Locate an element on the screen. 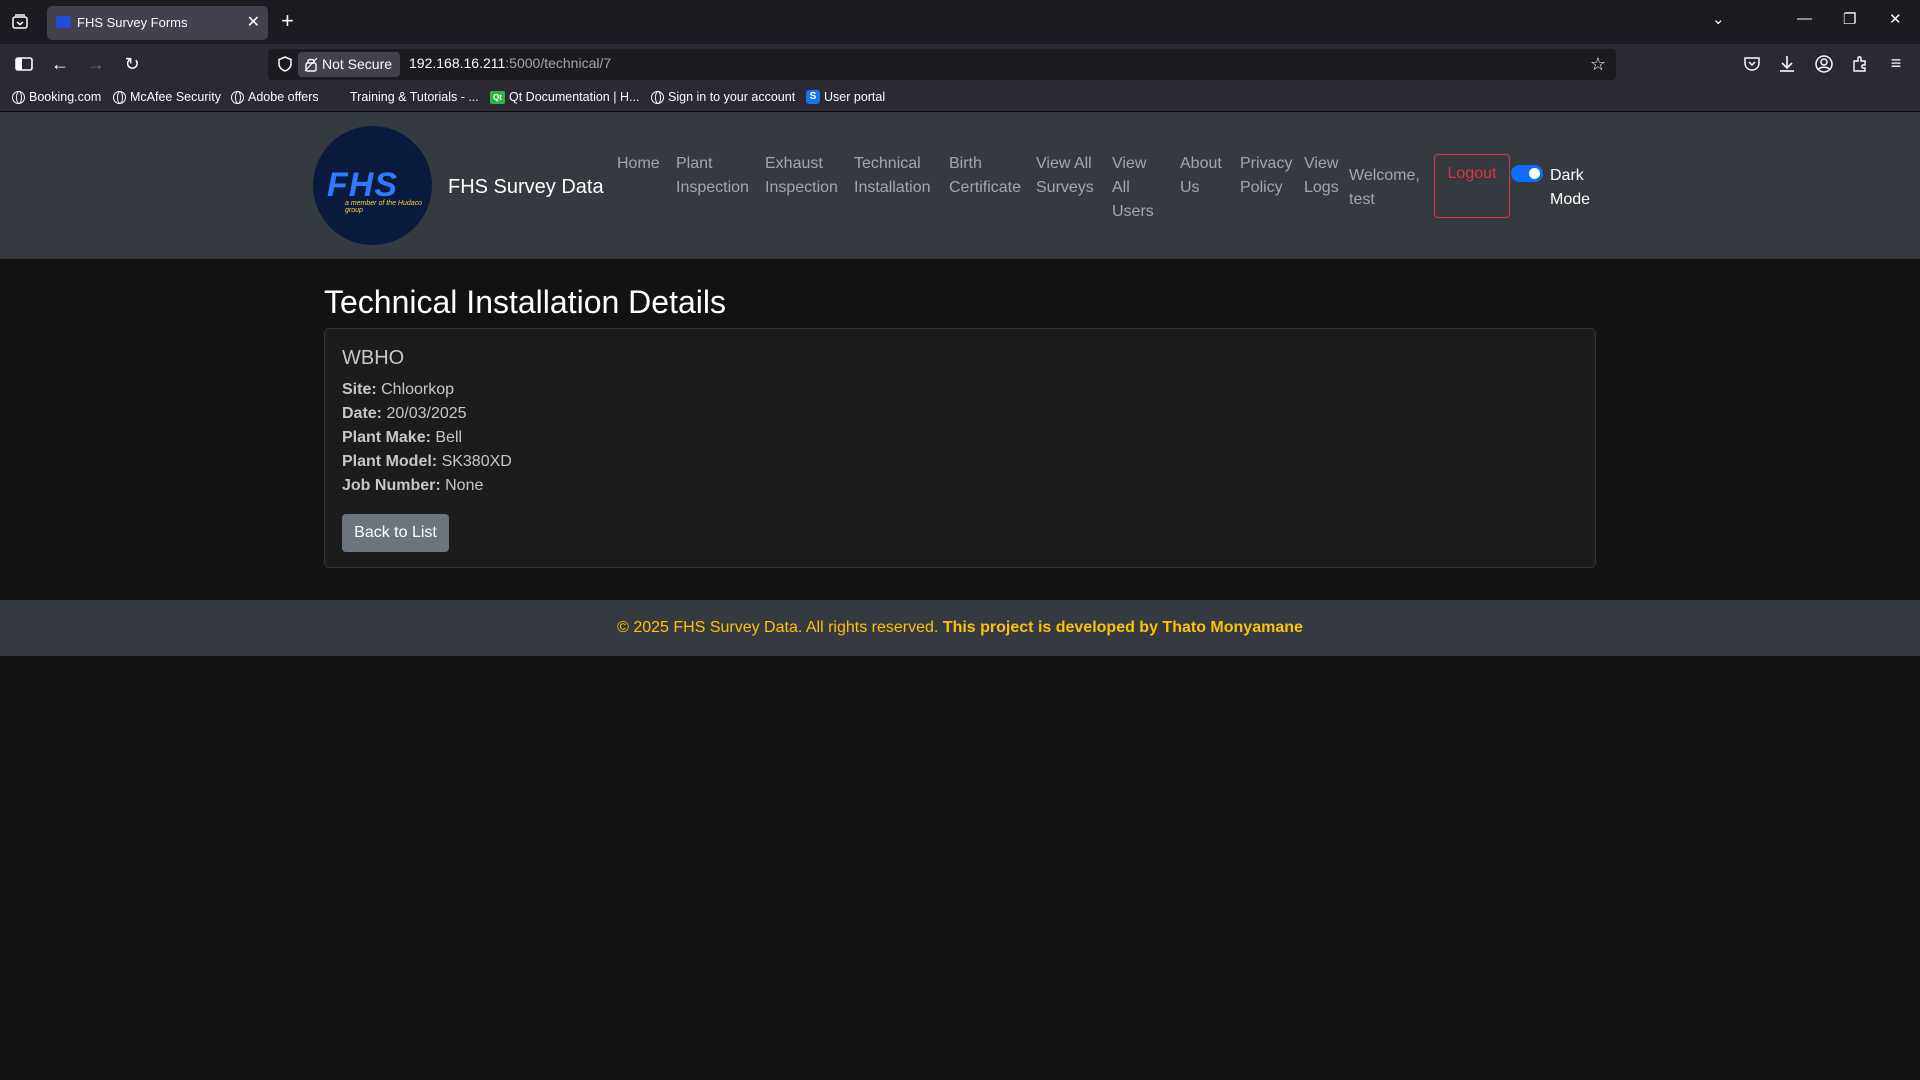  close-tab-icon: ✕ is located at coordinates (253, 22).